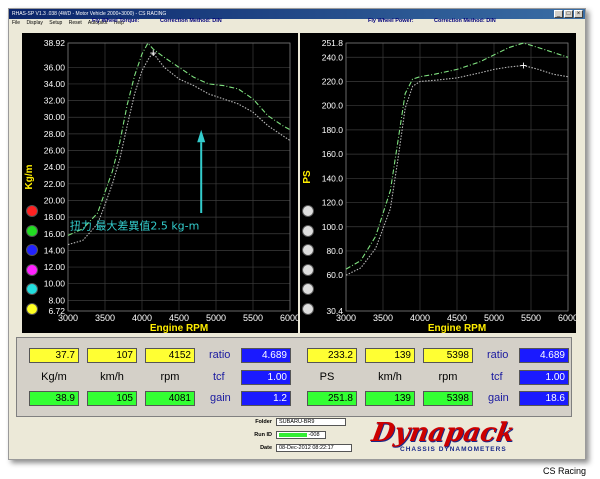 The image size is (600, 479). Describe the element at coordinates (55, 200) in the screenshot. I see `y-tick-label: 20.00` at that location.